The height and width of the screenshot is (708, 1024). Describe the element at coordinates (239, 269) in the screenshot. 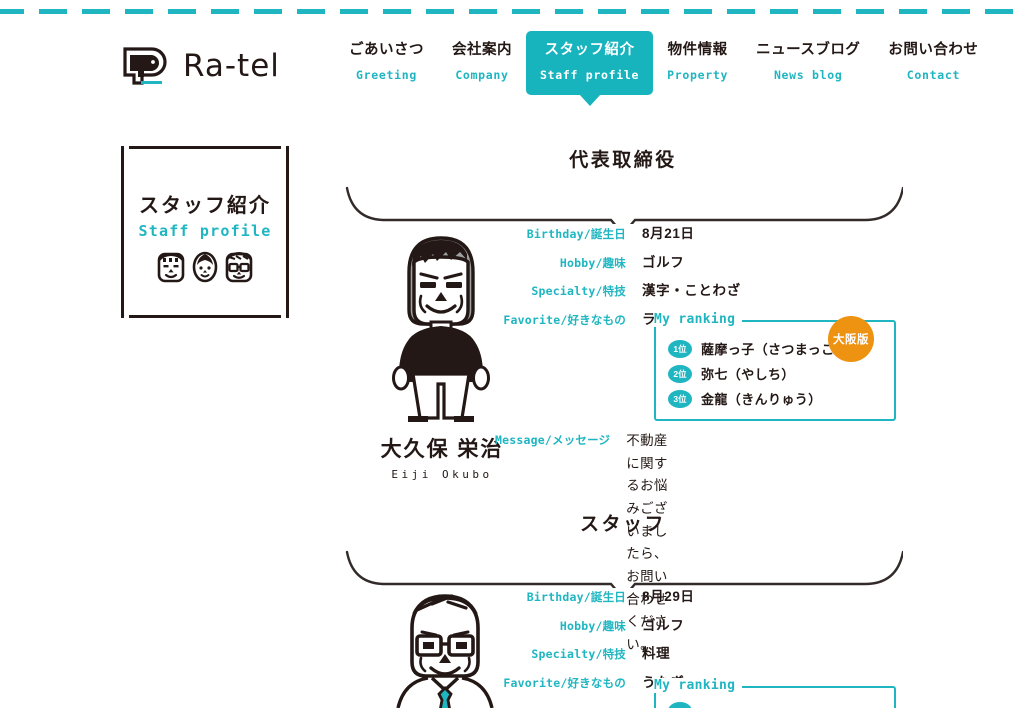

I see `glasses-man-face-icon` at that location.